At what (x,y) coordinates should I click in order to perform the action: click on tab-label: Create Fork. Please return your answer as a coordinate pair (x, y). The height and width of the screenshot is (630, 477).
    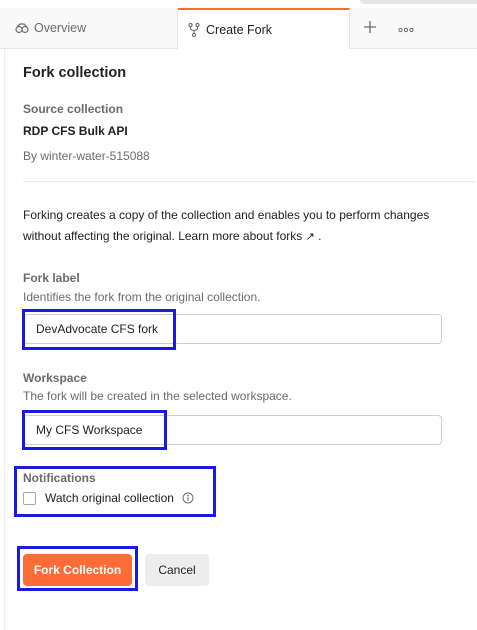
    Looking at the image, I should click on (239, 29).